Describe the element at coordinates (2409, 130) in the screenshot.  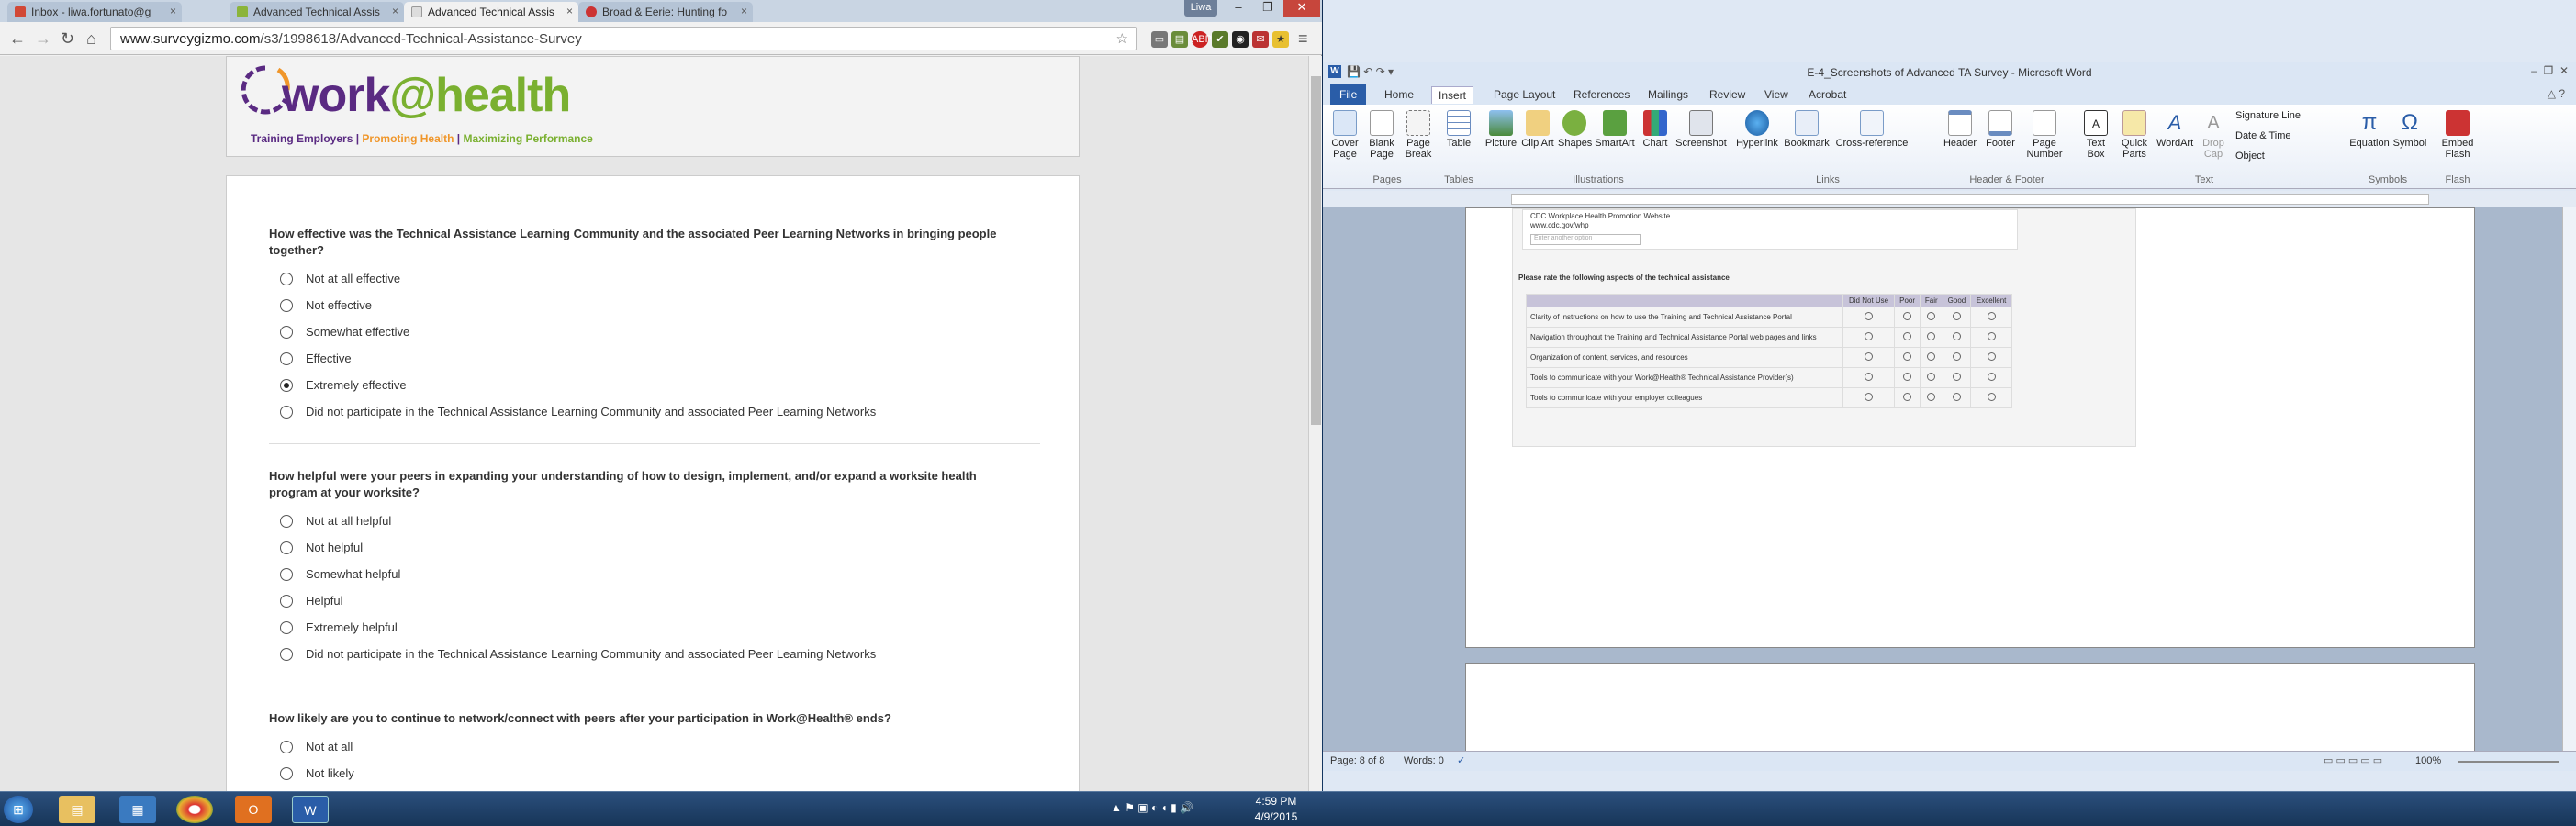
I see `symbol-button: Ω Symbol` at that location.